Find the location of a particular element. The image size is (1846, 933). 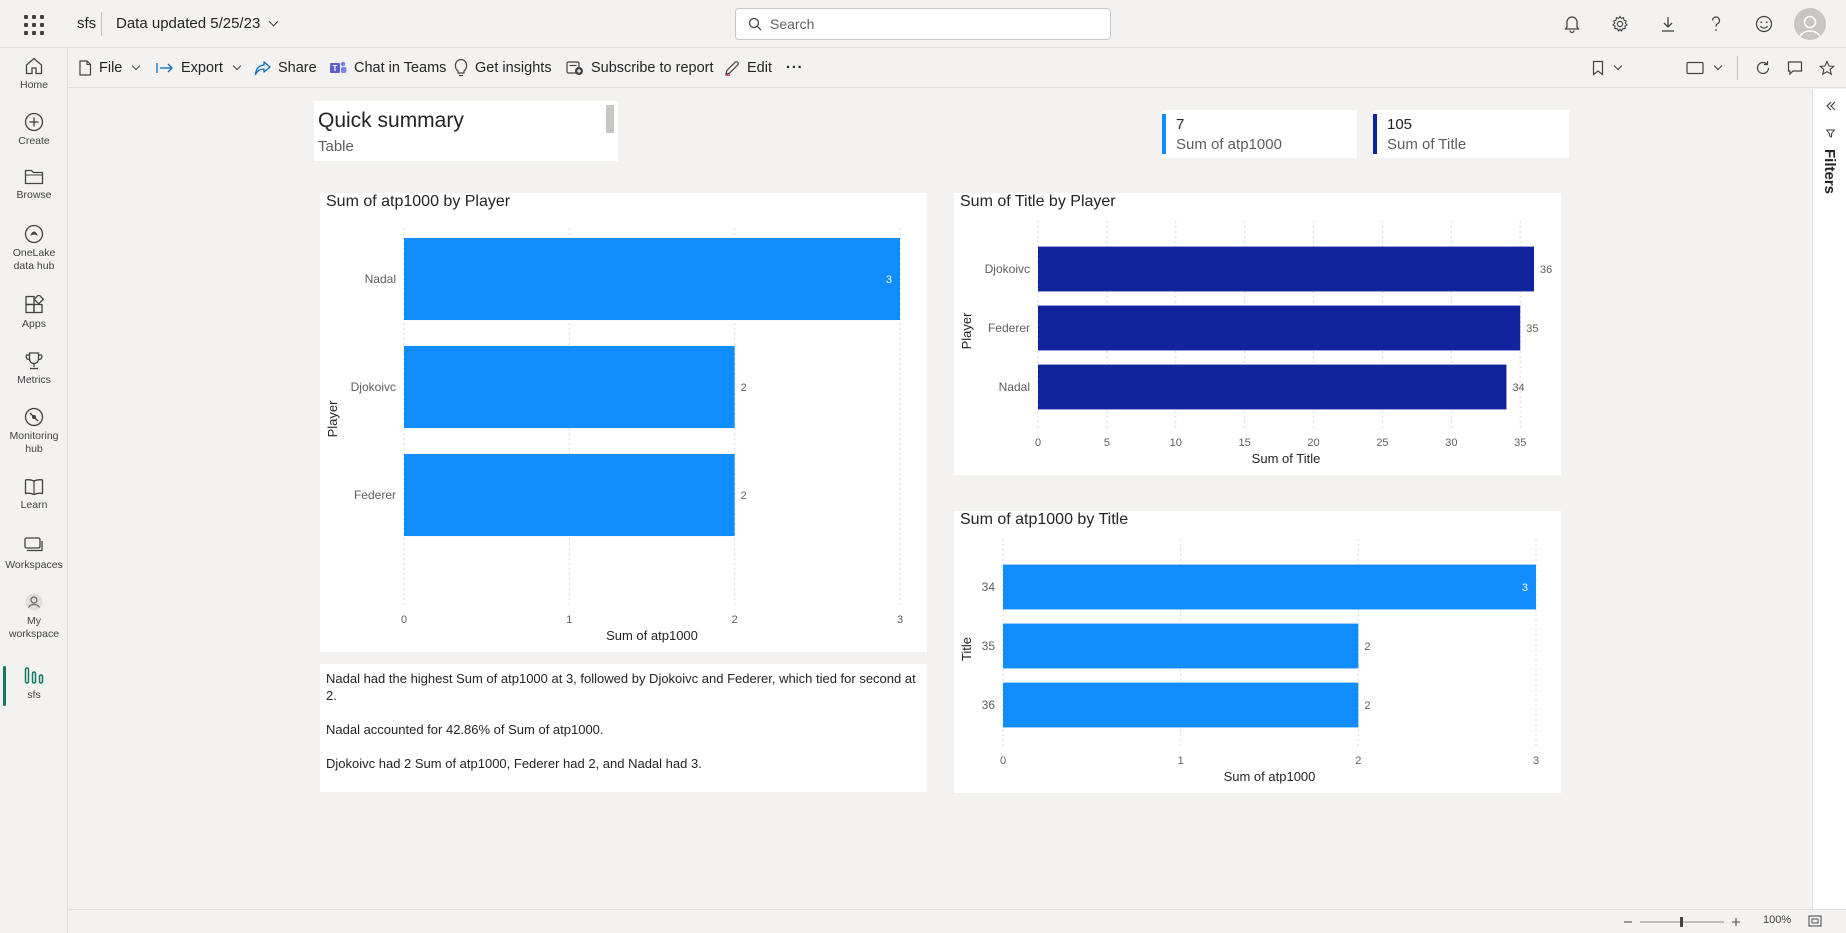

nav-metrics: Metrics is located at coordinates (34, 369).